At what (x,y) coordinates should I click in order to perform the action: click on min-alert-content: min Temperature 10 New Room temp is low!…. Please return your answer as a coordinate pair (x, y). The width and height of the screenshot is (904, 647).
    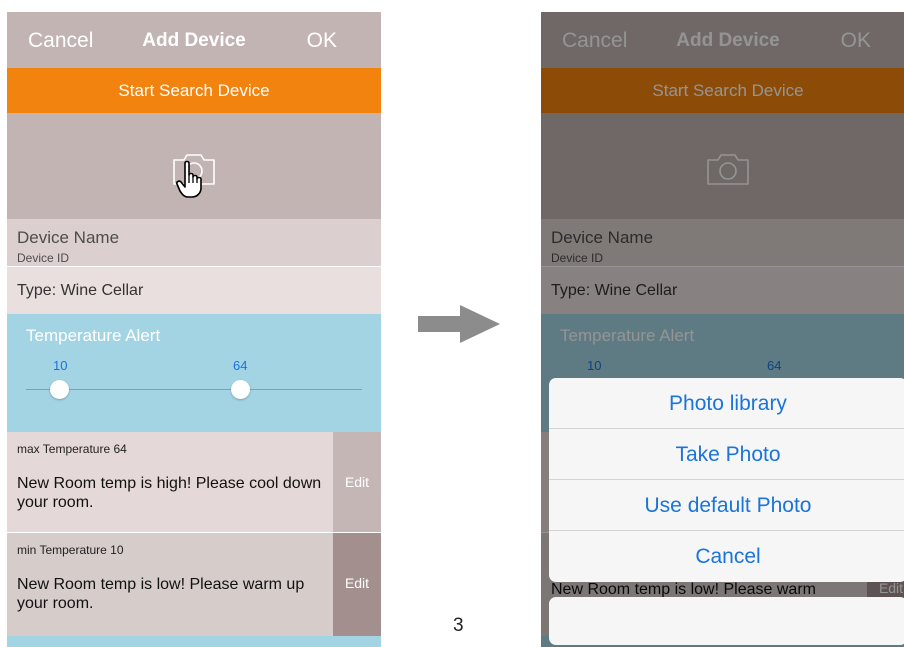
    Looking at the image, I should click on (170, 584).